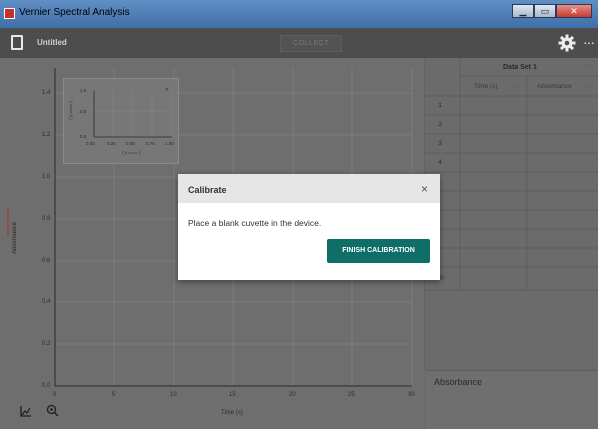 This screenshot has width=598, height=429. I want to click on data-set-menu-icon: ···, so click(587, 65).